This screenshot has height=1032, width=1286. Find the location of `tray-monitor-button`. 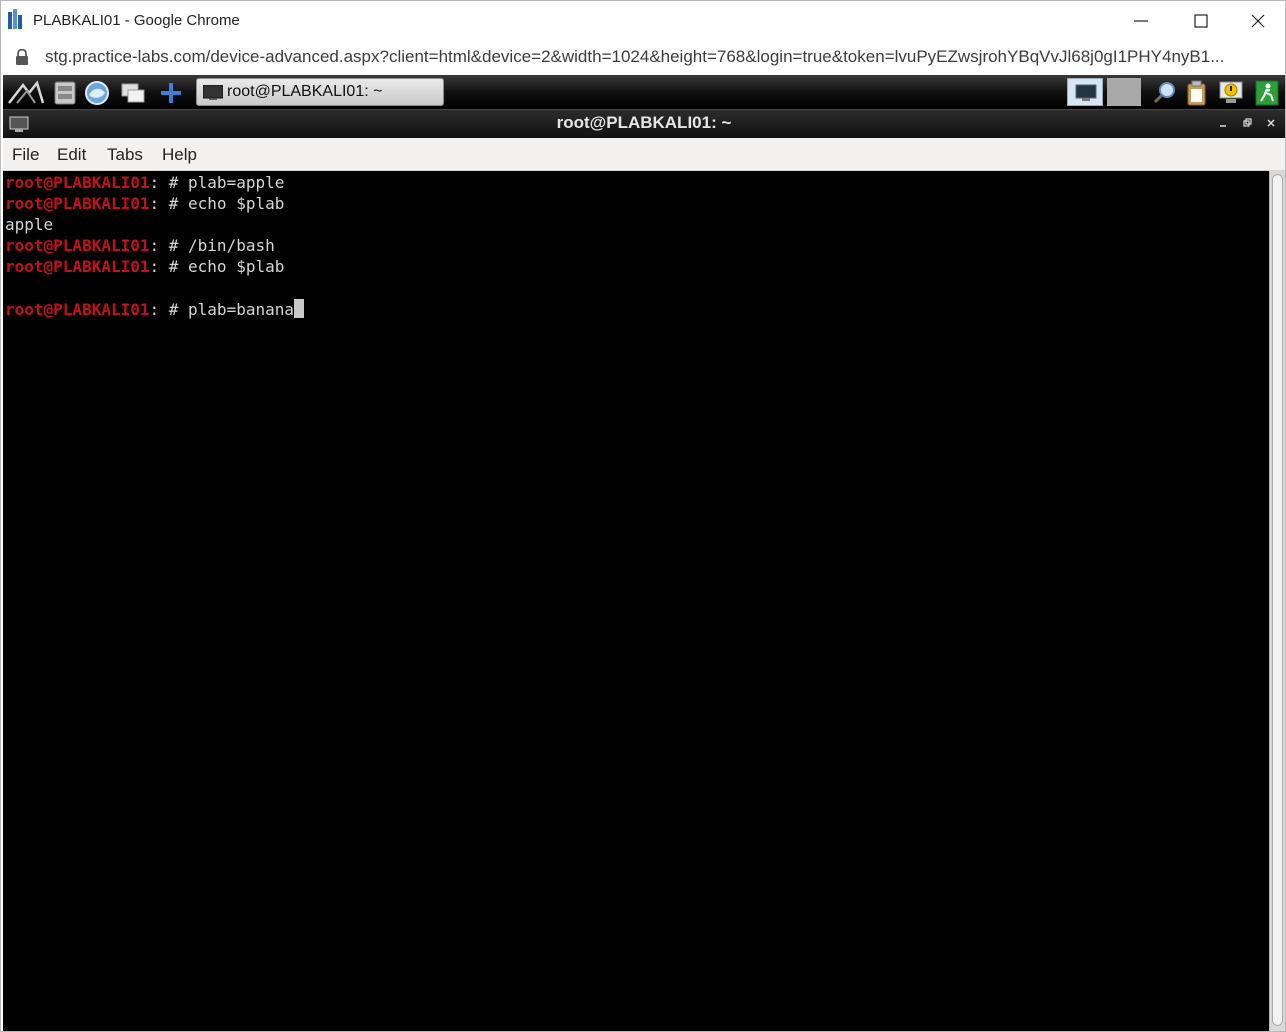

tray-monitor-button is located at coordinates (1085, 92).